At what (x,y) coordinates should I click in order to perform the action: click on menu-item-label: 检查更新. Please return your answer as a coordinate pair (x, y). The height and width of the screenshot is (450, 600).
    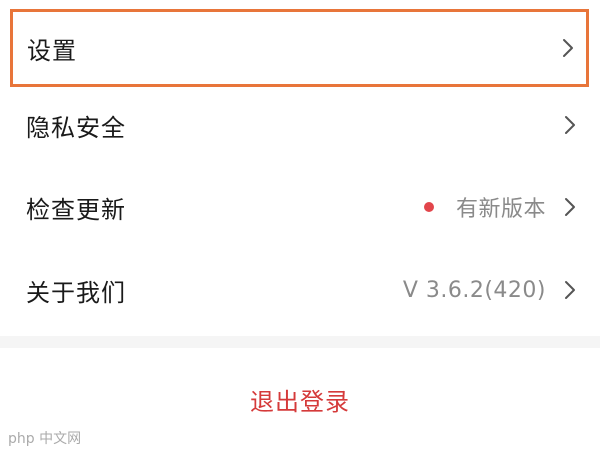
    Looking at the image, I should click on (76, 209).